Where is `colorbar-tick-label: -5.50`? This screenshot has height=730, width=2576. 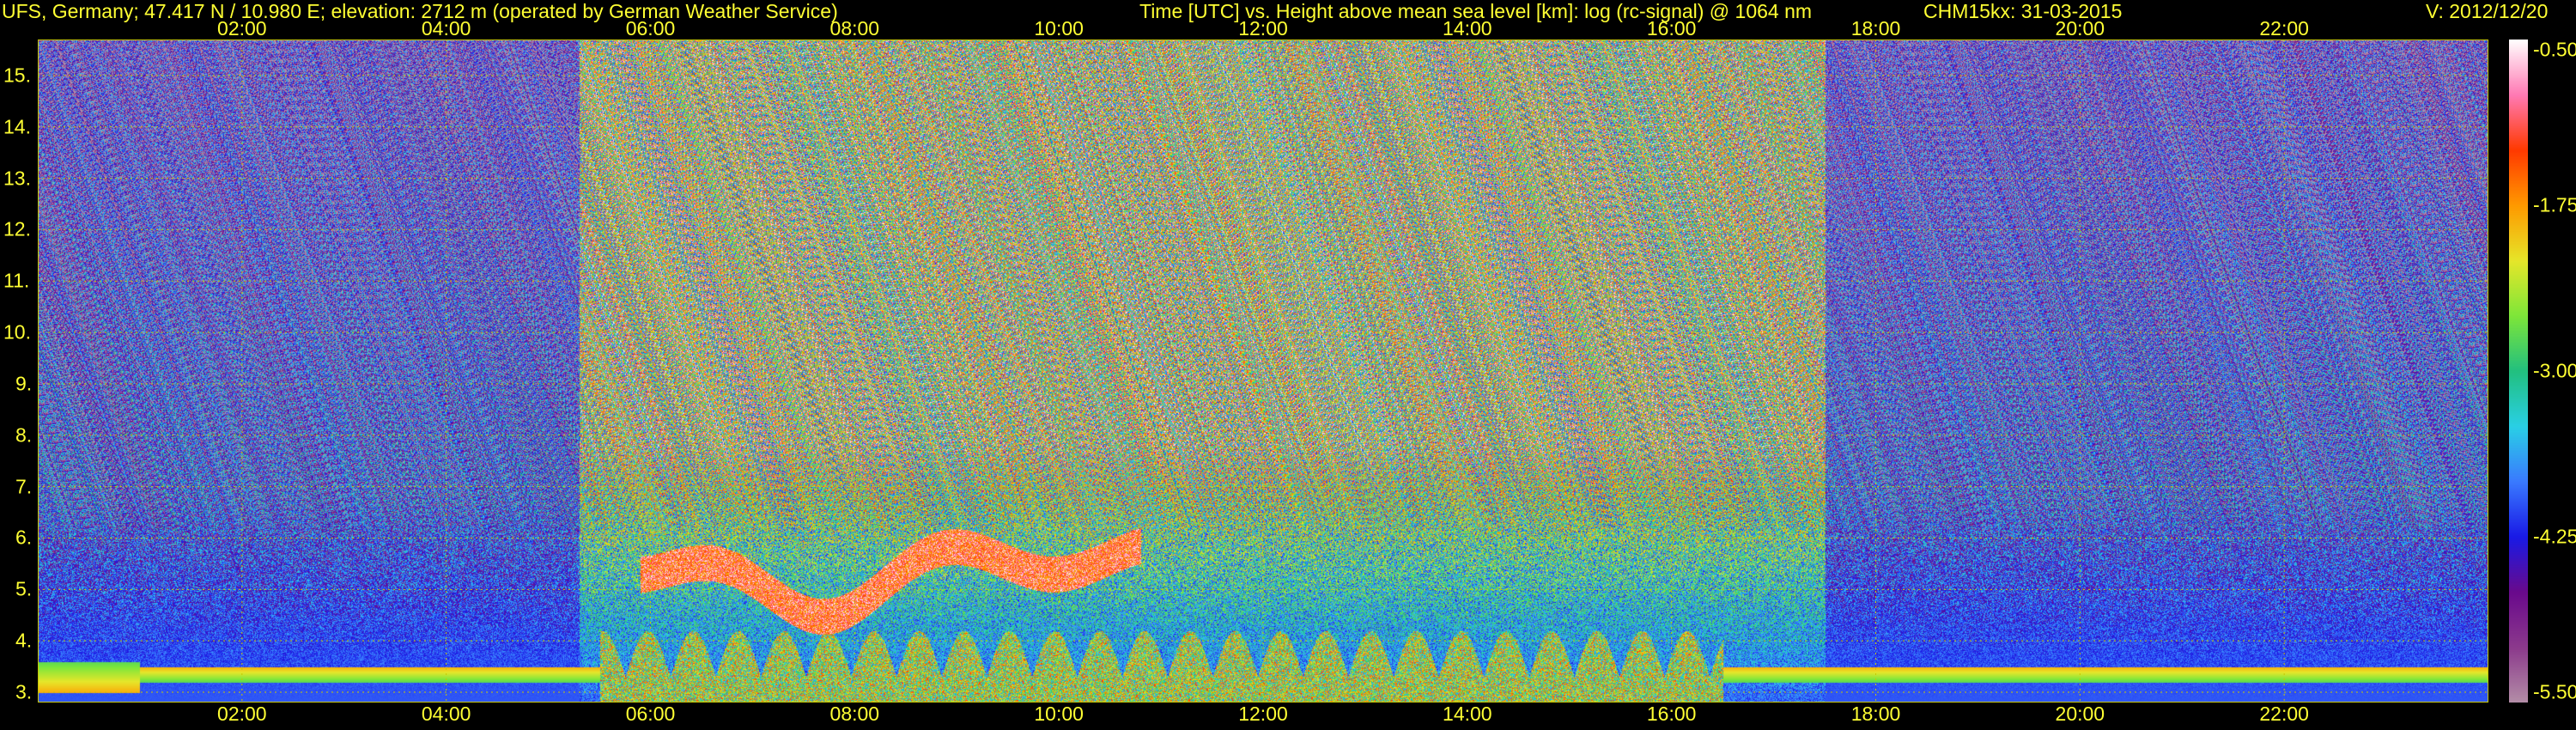 colorbar-tick-label: -5.50 is located at coordinates (2554, 691).